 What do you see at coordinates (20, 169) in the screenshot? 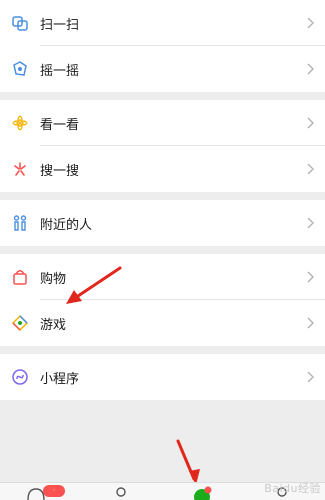
I see `search-icon` at bounding box center [20, 169].